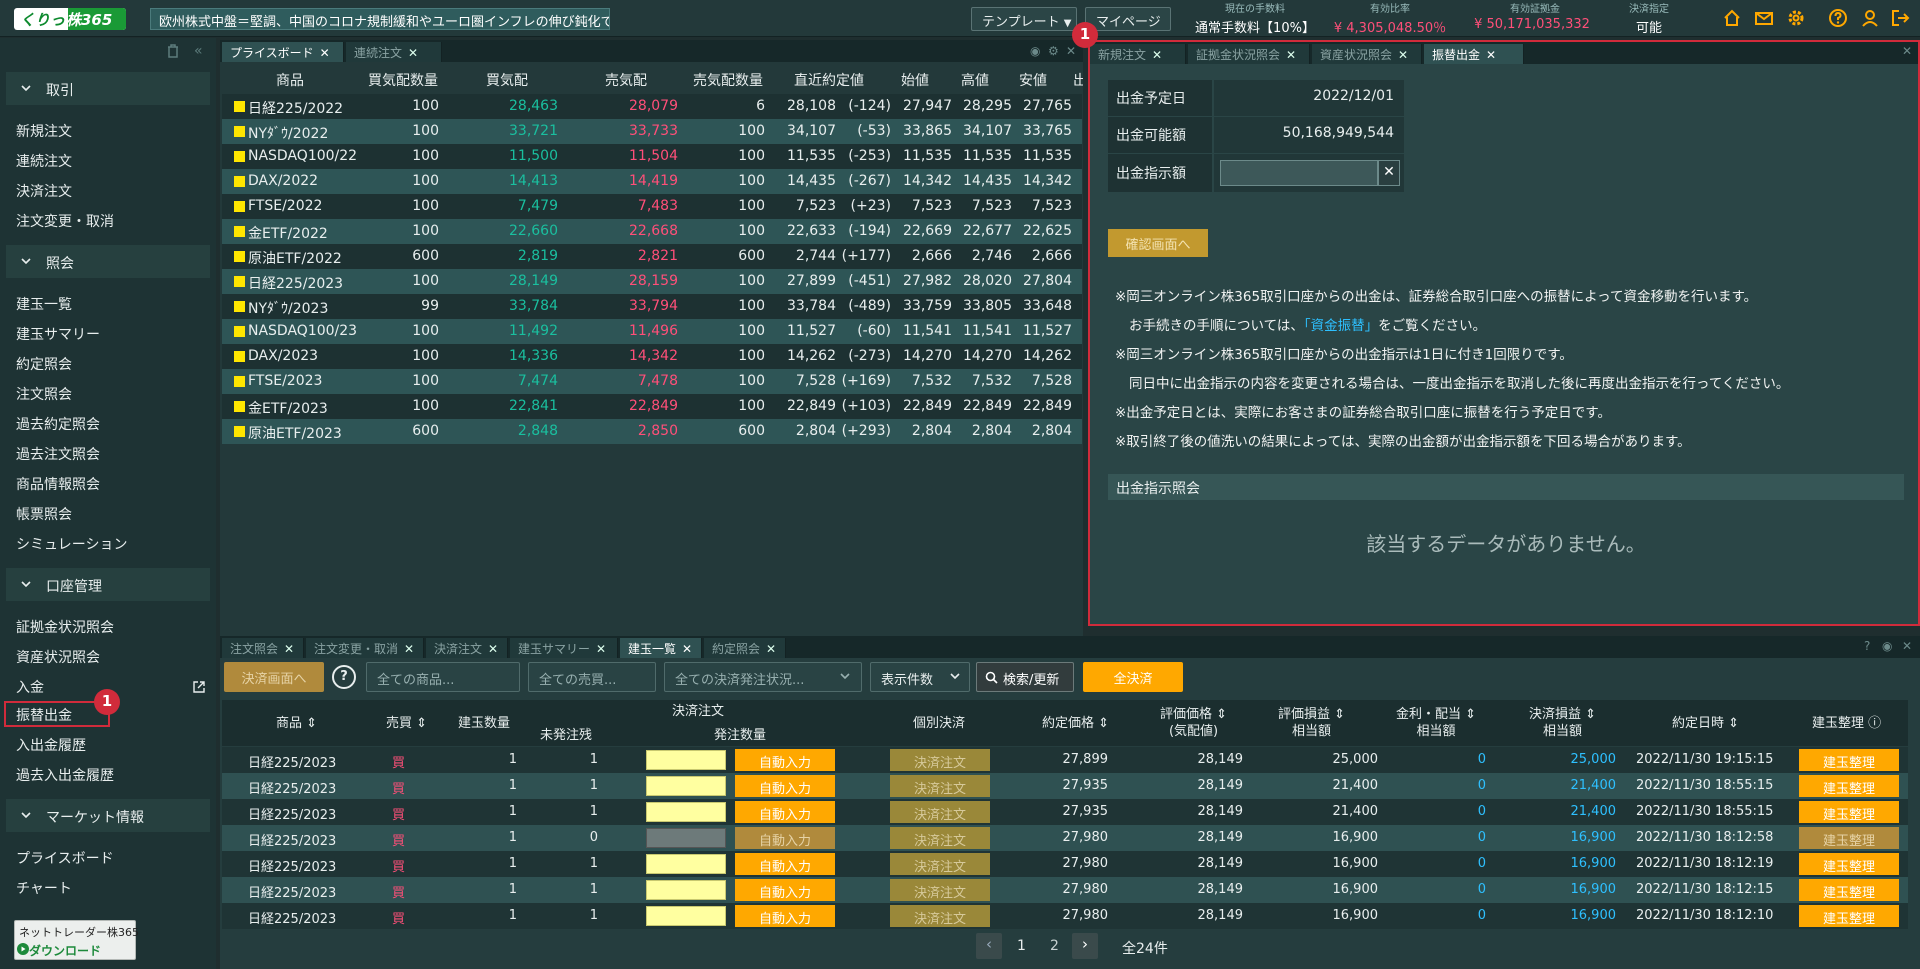 This screenshot has width=1920, height=969. Describe the element at coordinates (44, 161) in the screenshot. I see `sidebar-item-continuous-order: 連続注文` at that location.